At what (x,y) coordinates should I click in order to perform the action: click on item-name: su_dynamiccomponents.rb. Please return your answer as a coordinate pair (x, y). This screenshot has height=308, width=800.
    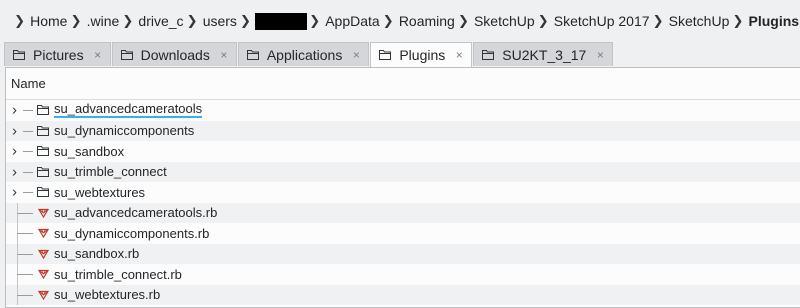
    Looking at the image, I should click on (132, 233).